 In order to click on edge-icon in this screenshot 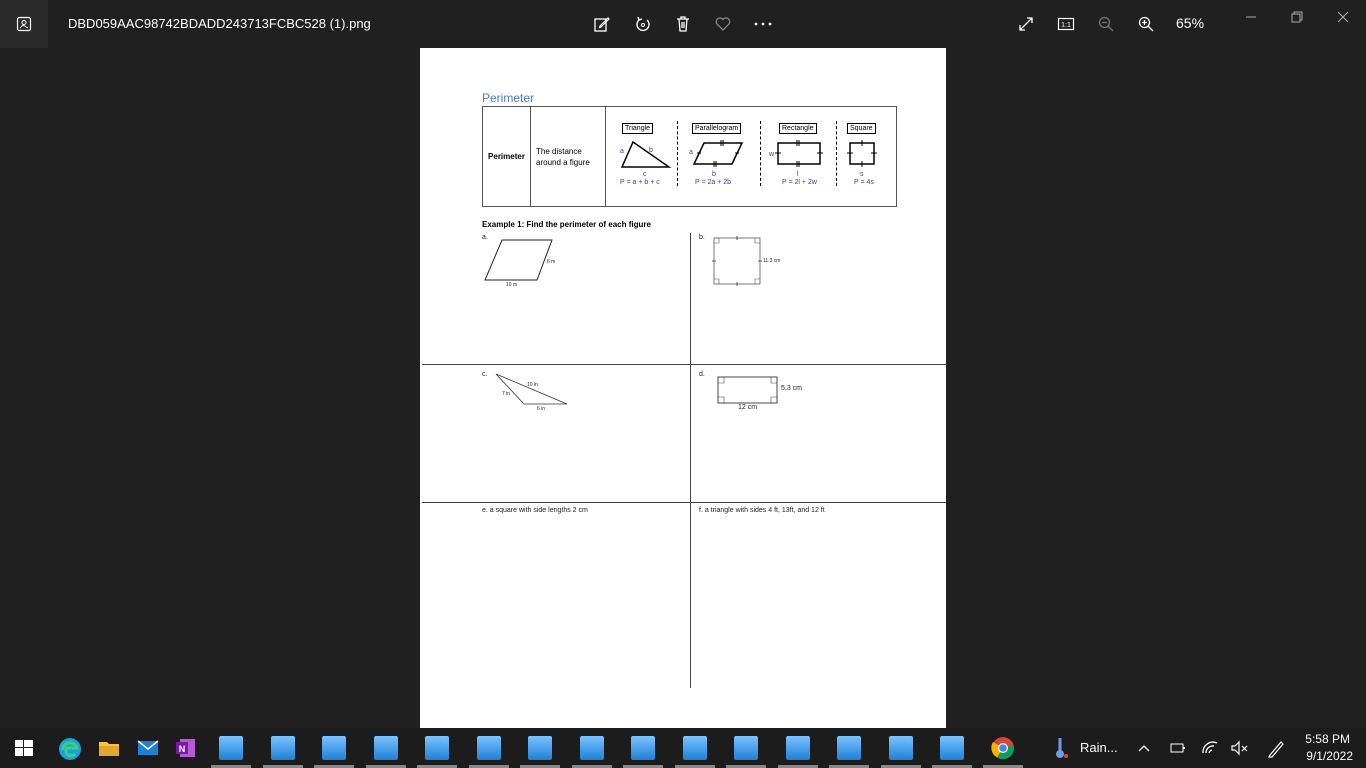, I will do `click(69, 748)`.